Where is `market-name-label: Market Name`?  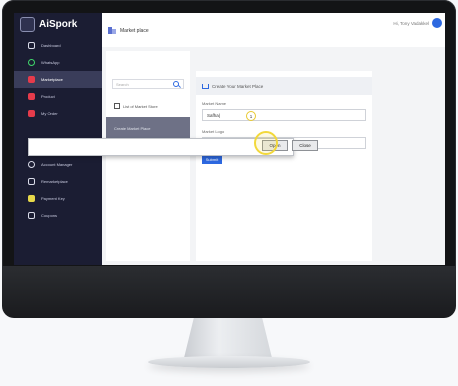 market-name-label: Market Name is located at coordinates (214, 103).